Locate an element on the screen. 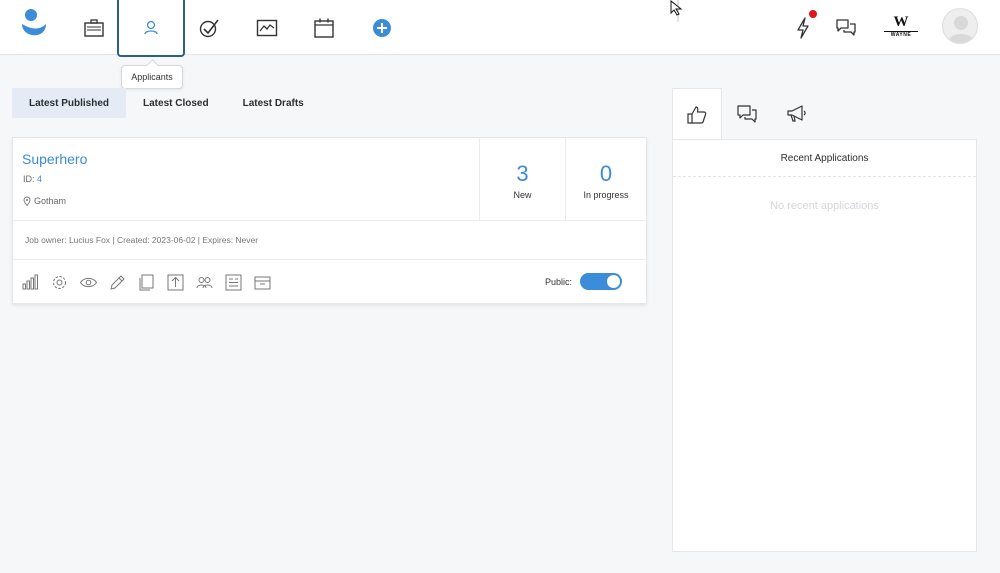  job-id: ID: 4 is located at coordinates (32, 179).